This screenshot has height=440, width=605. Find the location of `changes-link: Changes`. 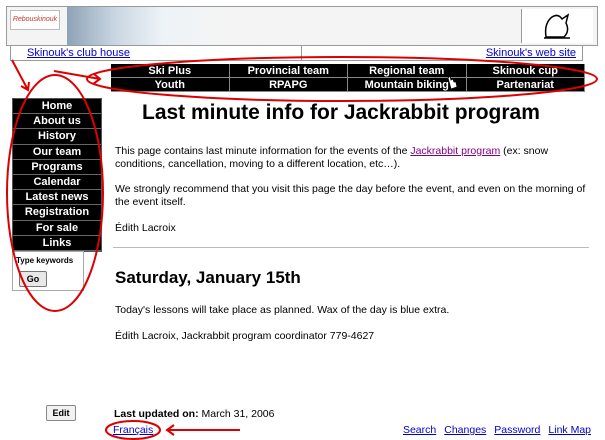

changes-link: Changes is located at coordinates (465, 430).